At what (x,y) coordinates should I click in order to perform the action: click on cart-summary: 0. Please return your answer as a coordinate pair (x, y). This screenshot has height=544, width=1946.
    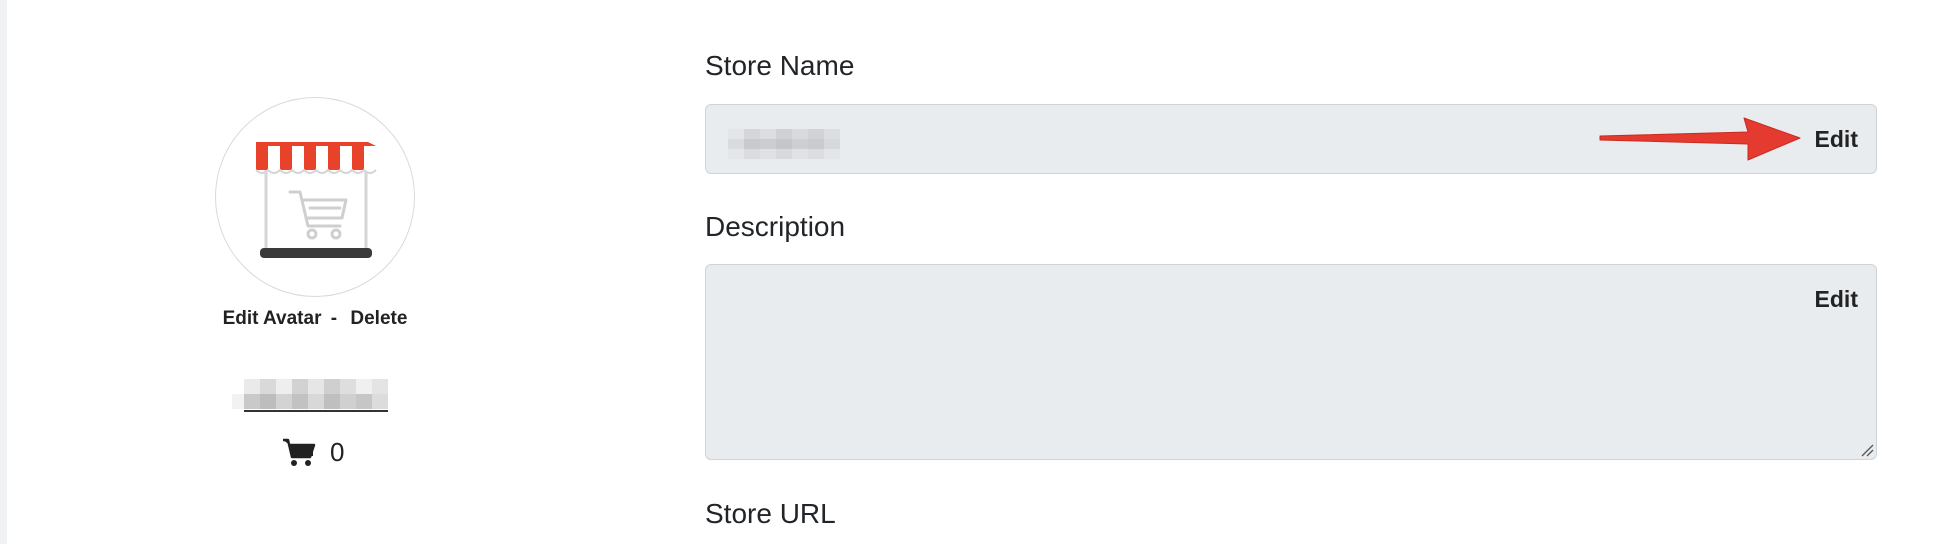
    Looking at the image, I should click on (313, 452).